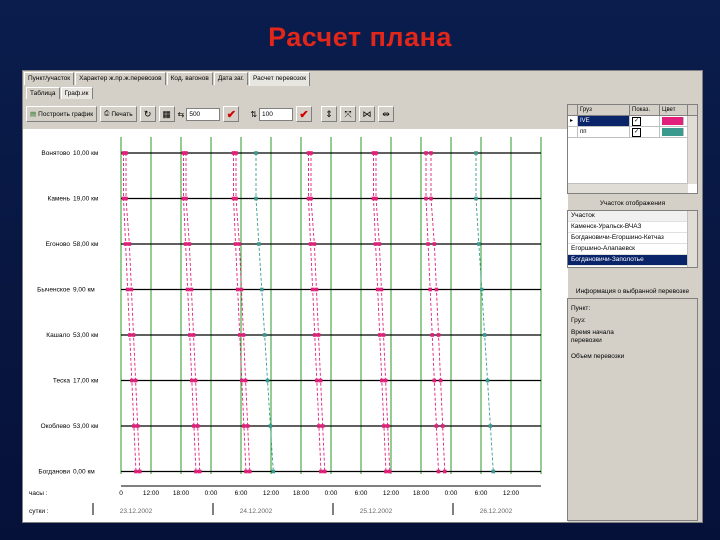 This screenshot has height=540, width=720. Describe the element at coordinates (230, 78) in the screenshot. I see `tab-dates: Дата заг.` at that location.